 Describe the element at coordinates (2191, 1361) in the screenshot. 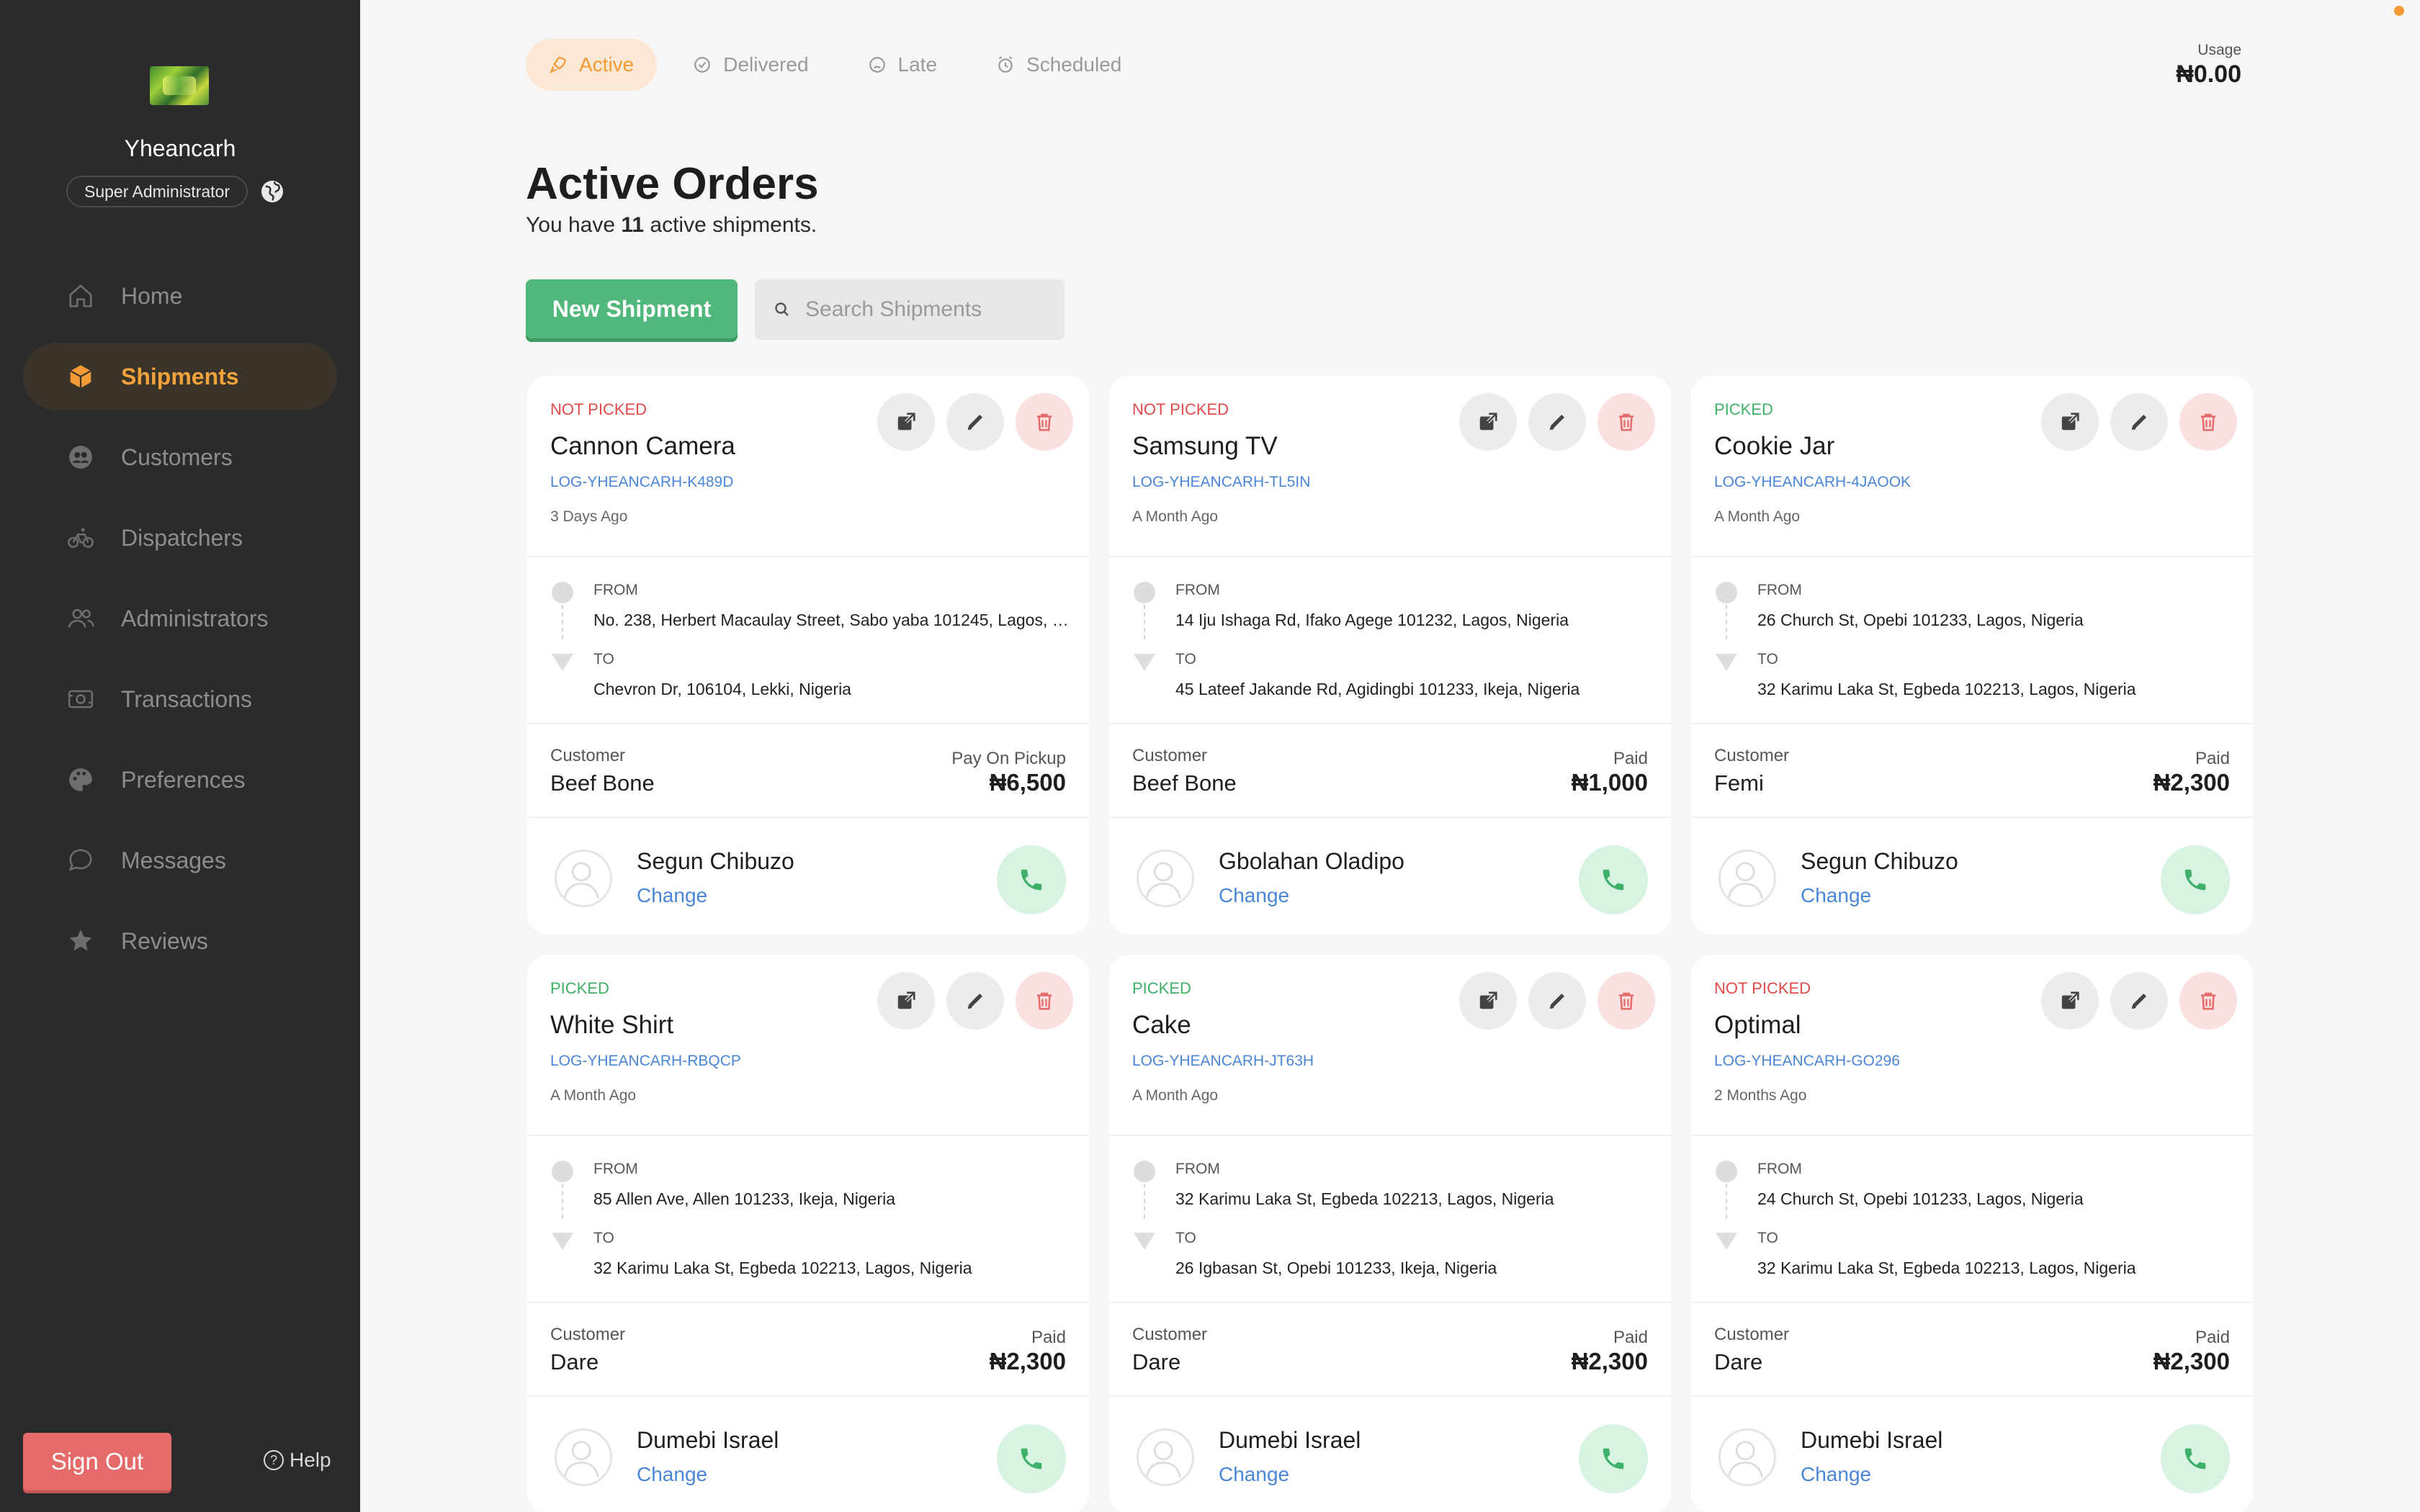

I see `payment-amount: ₦2,300` at that location.